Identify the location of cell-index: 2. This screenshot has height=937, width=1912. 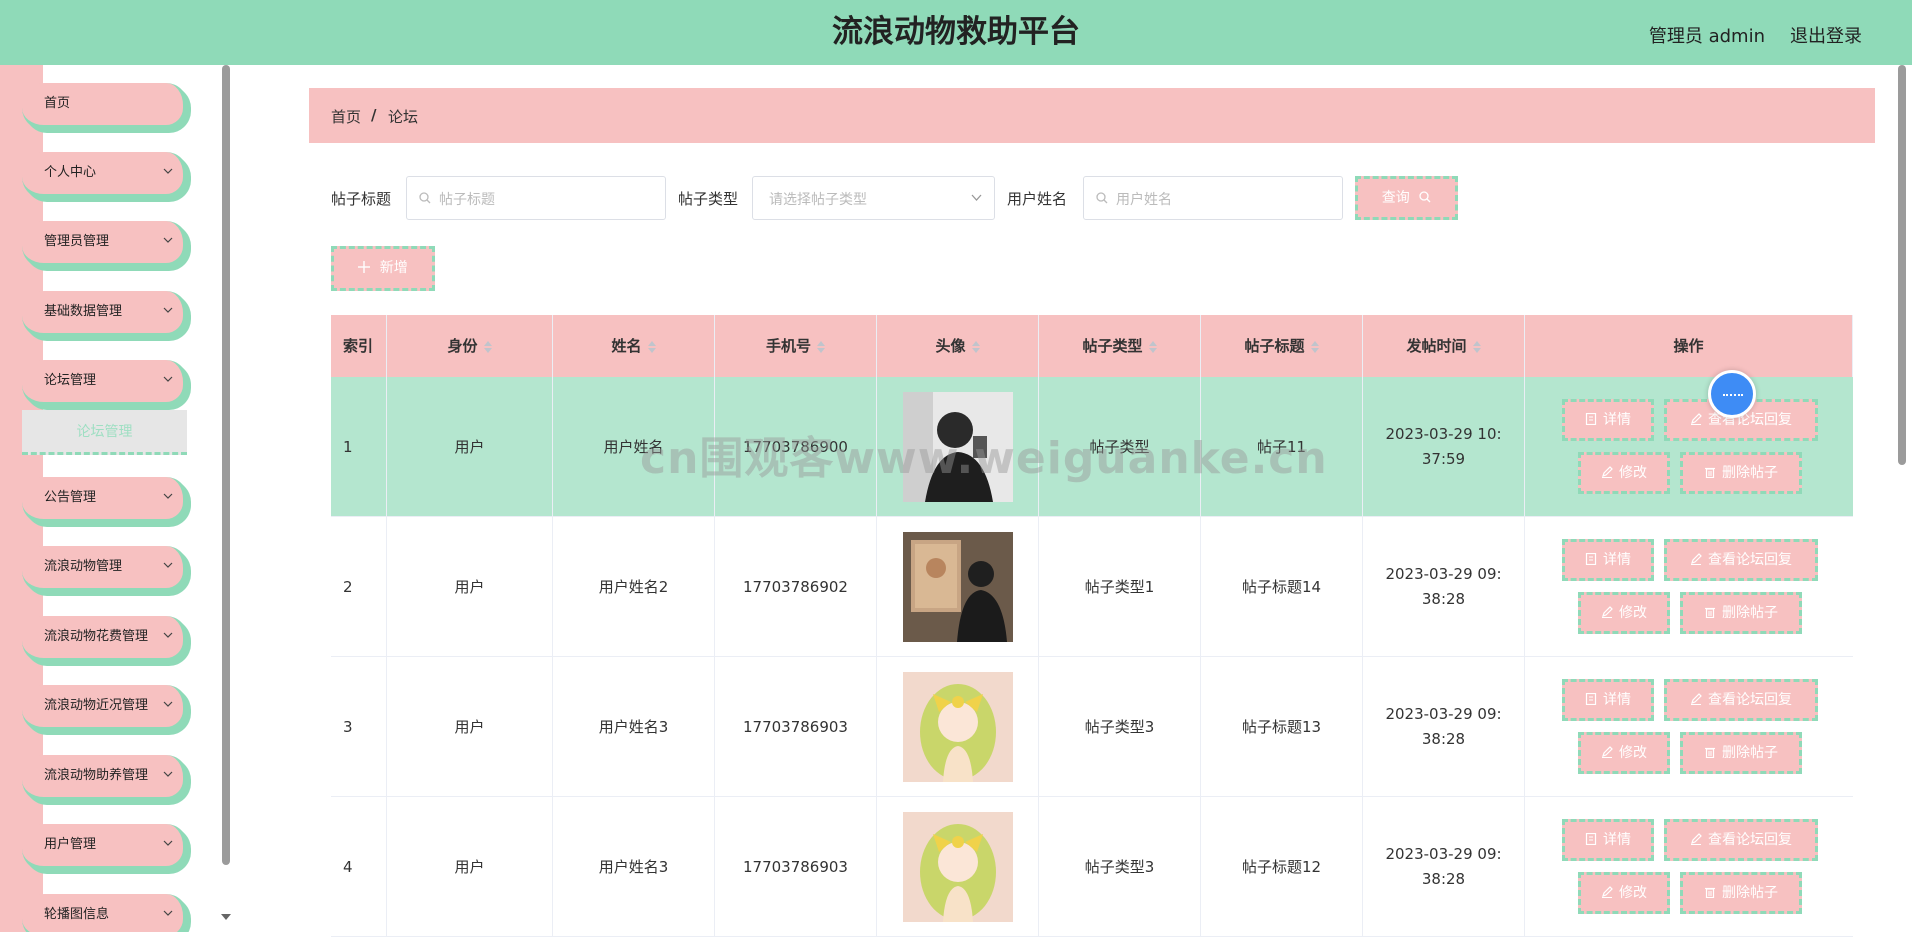
(359, 587).